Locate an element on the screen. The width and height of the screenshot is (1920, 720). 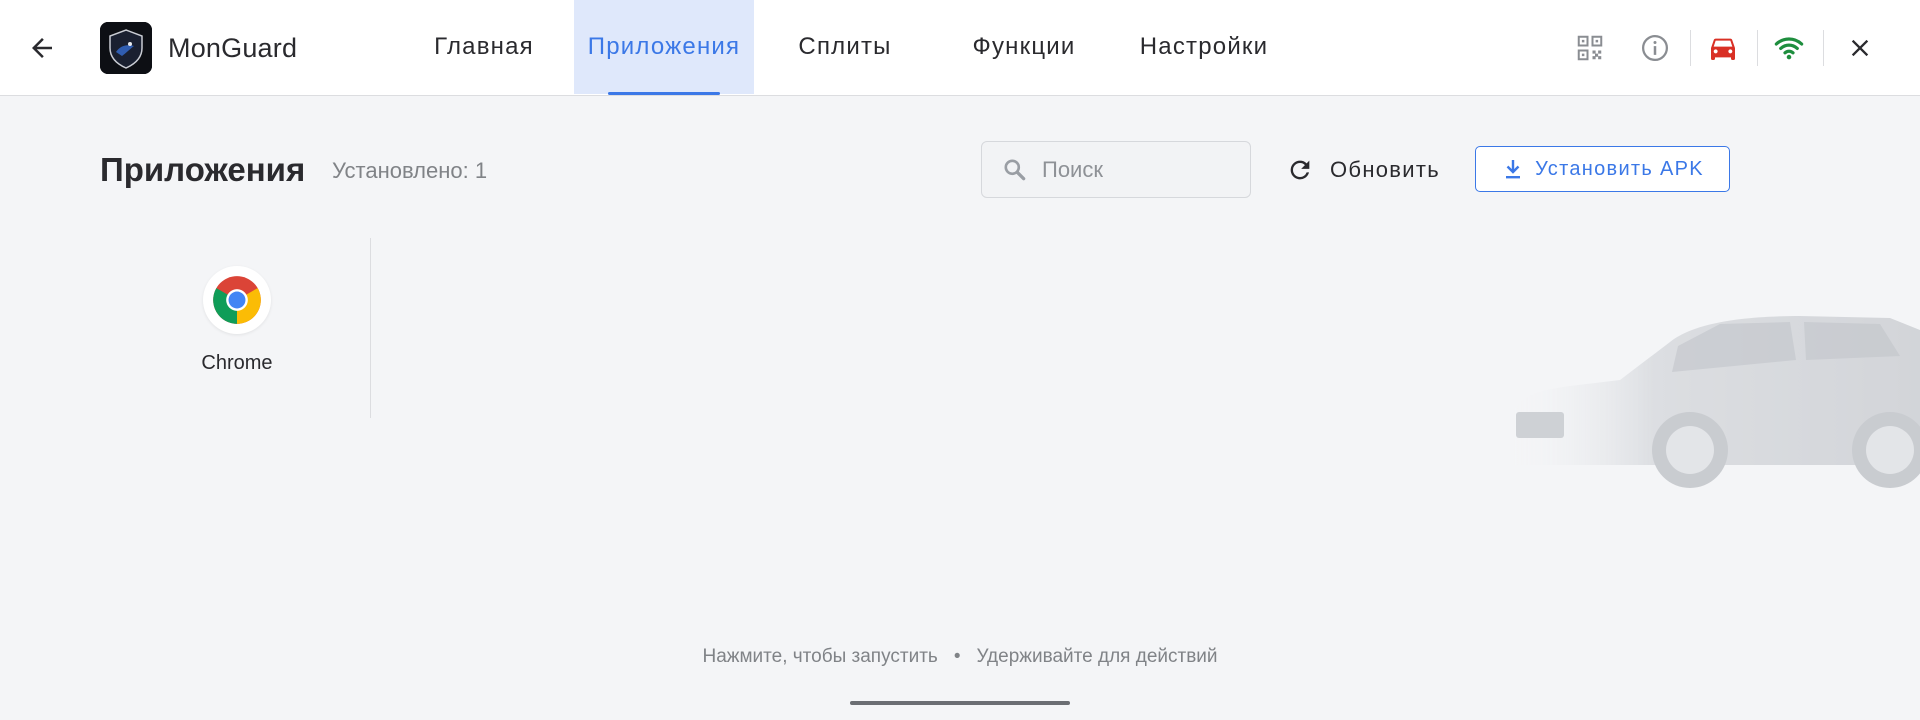
close-button is located at coordinates (1860, 48).